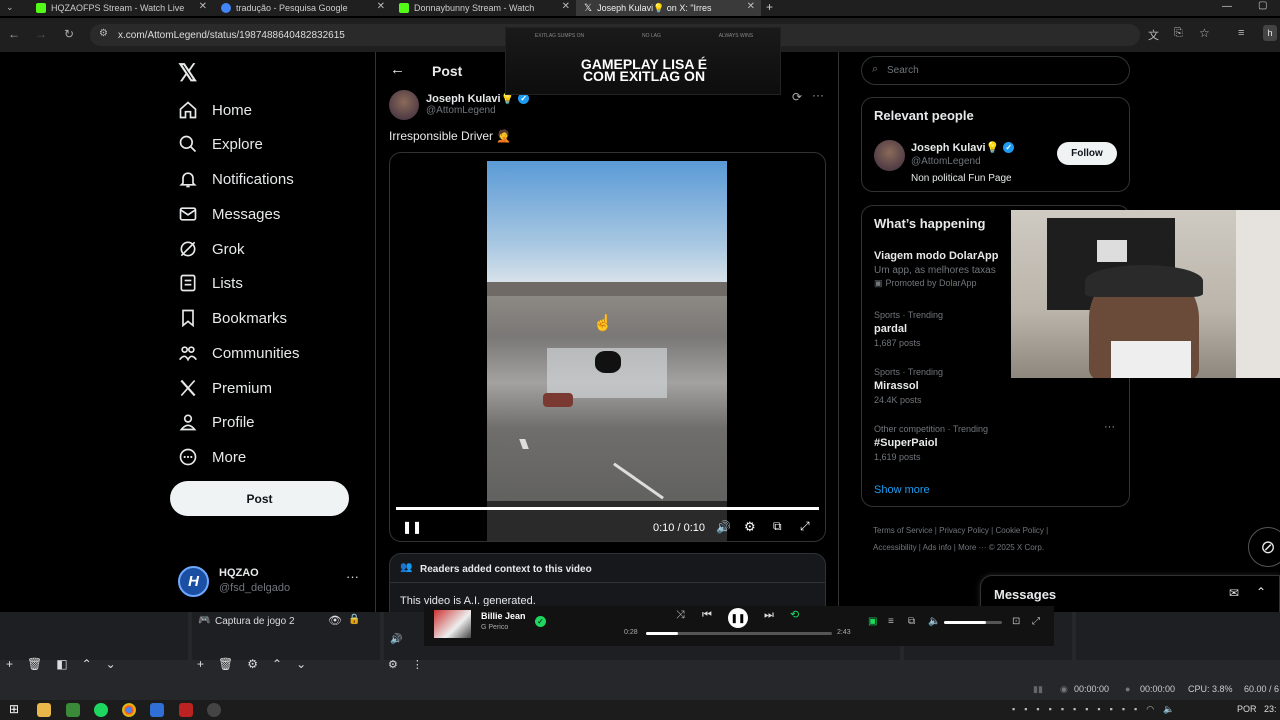 The image size is (1280, 720). Describe the element at coordinates (1019, 530) in the screenshot. I see `footer-link: Cookie Policy` at that location.